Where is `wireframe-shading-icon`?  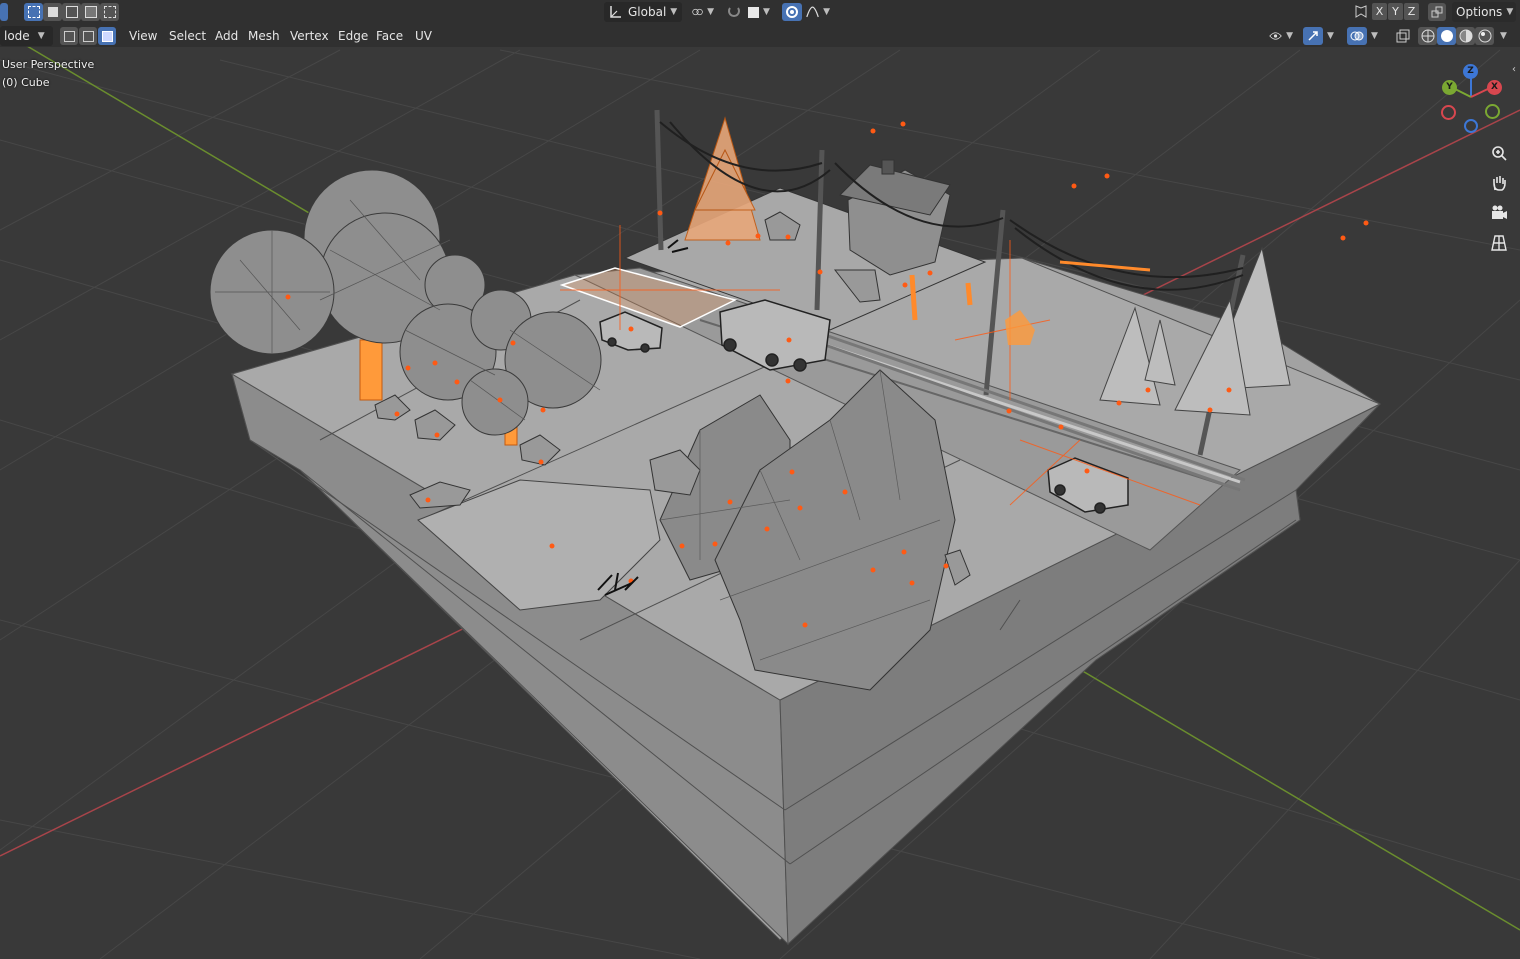 wireframe-shading-icon is located at coordinates (1427, 36).